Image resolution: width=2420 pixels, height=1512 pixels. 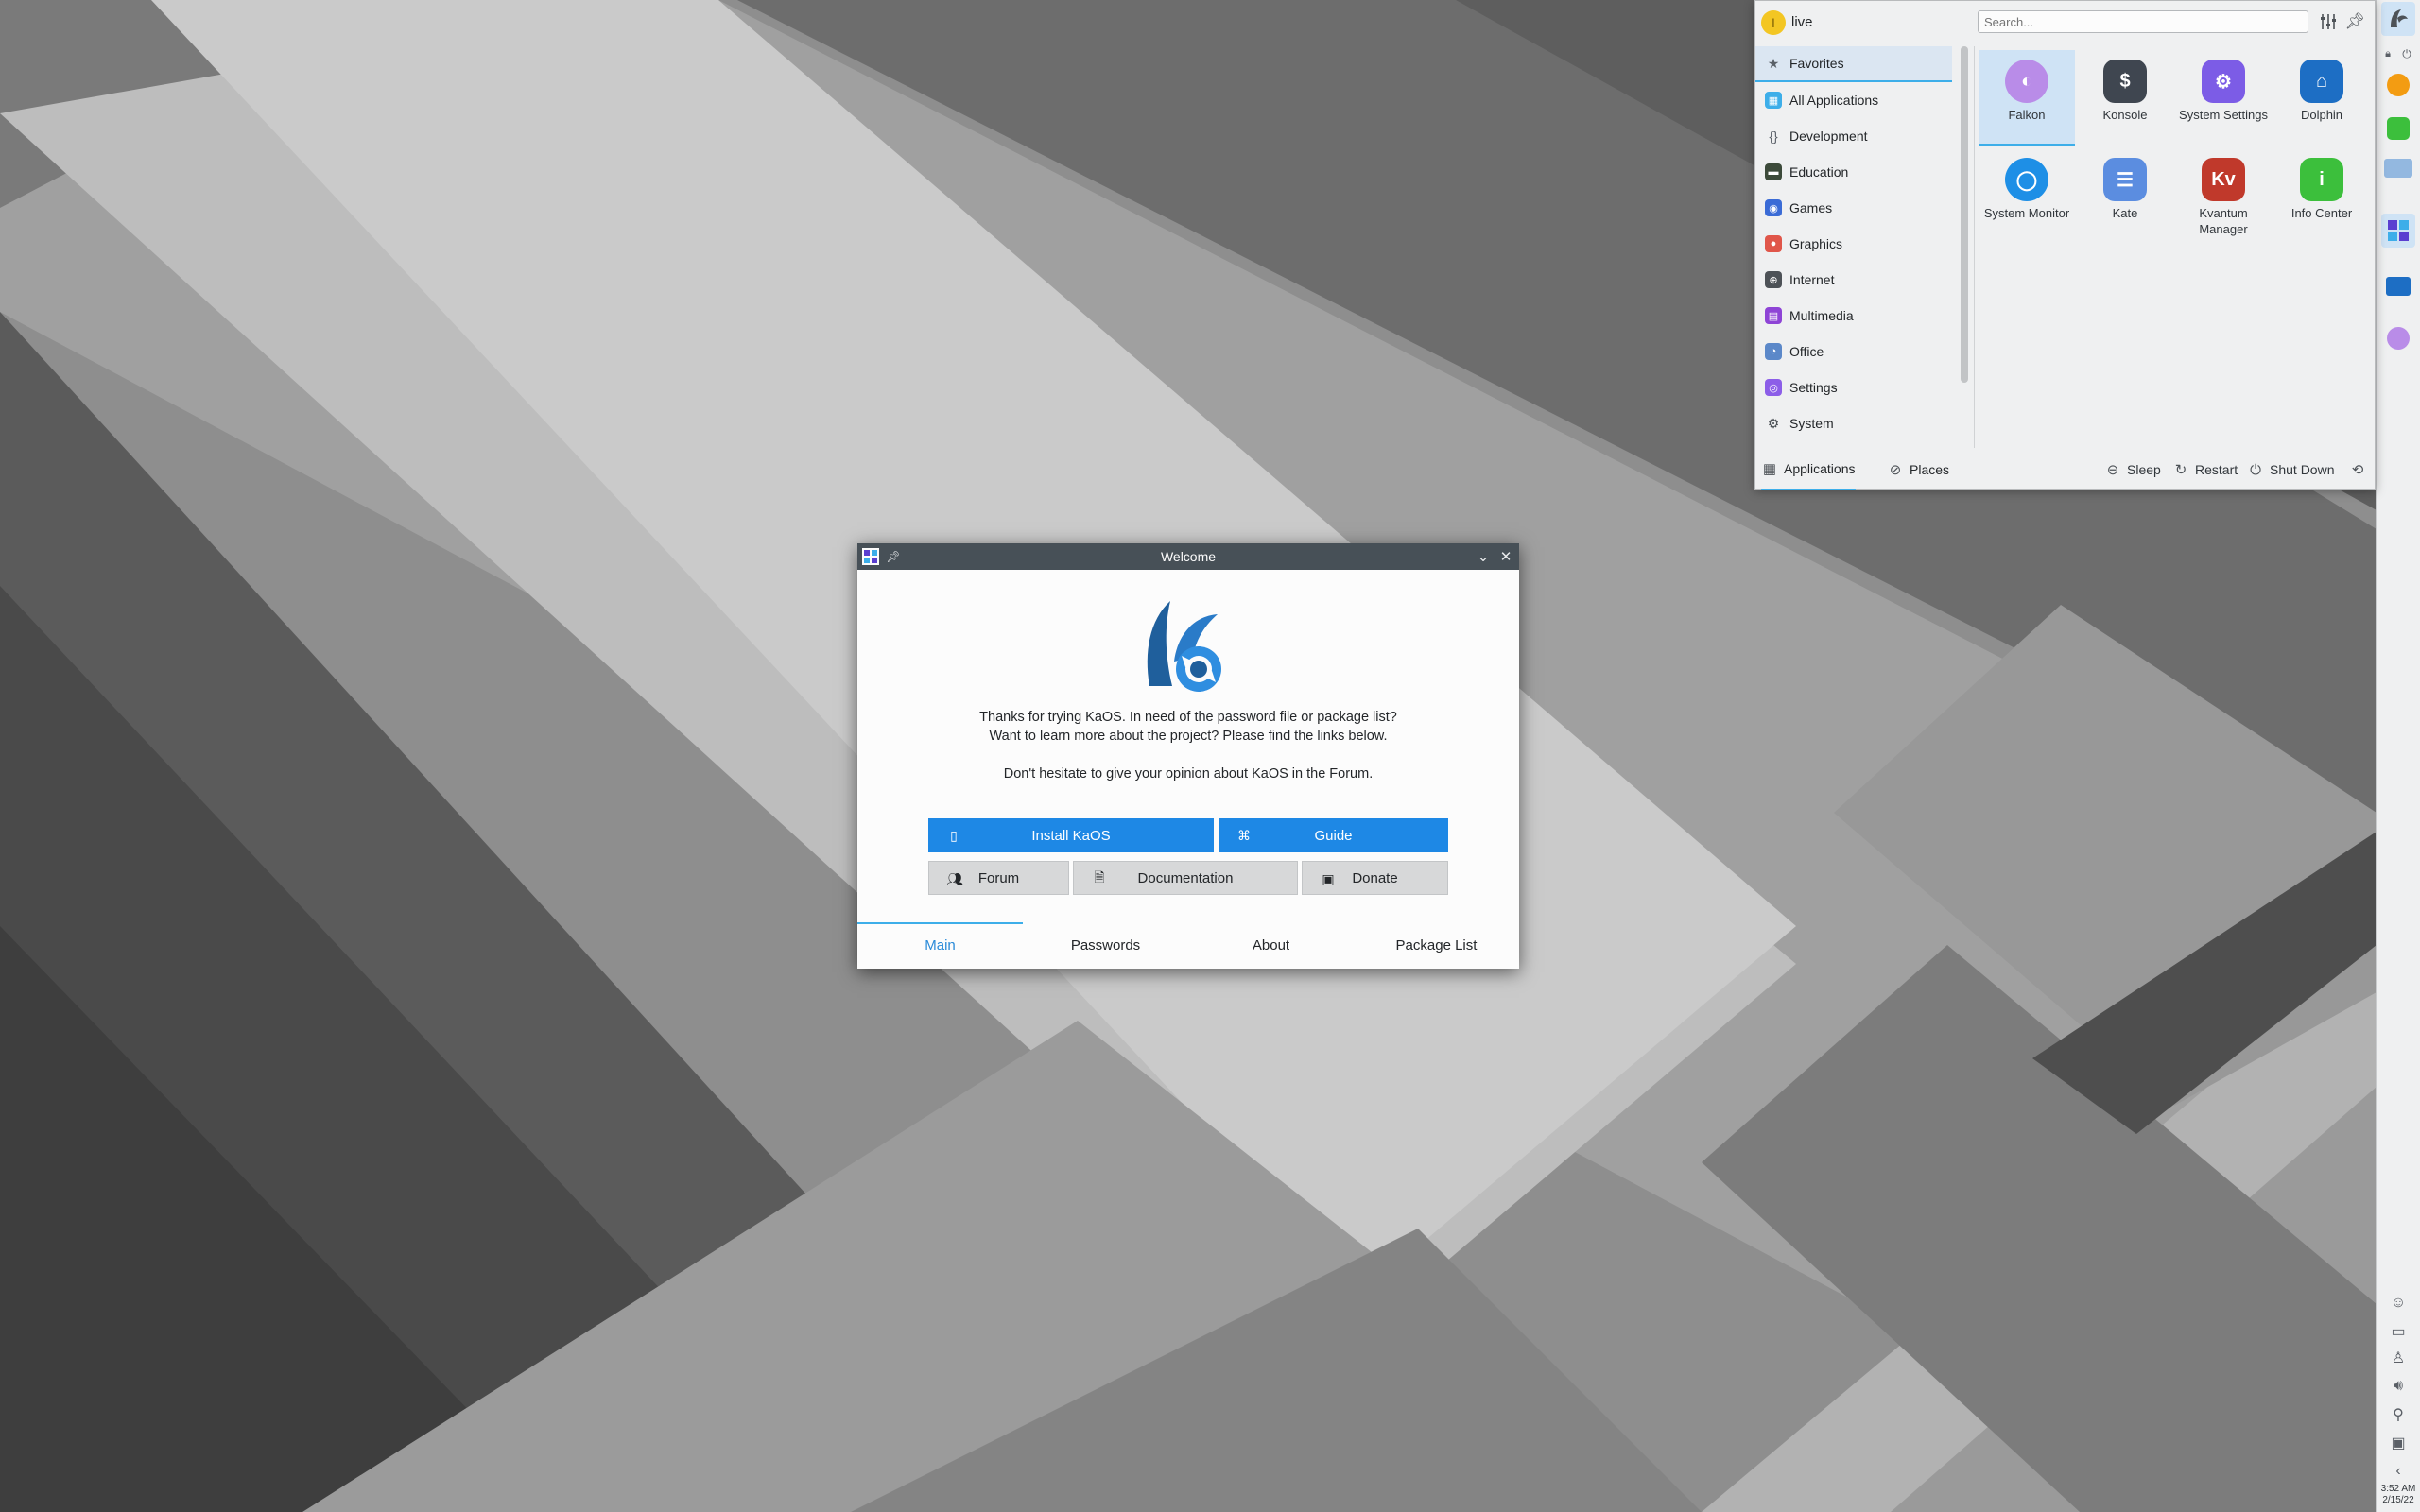 I want to click on app-kvantum-manager: Kv Kvantum Manager, so click(x=2224, y=196).